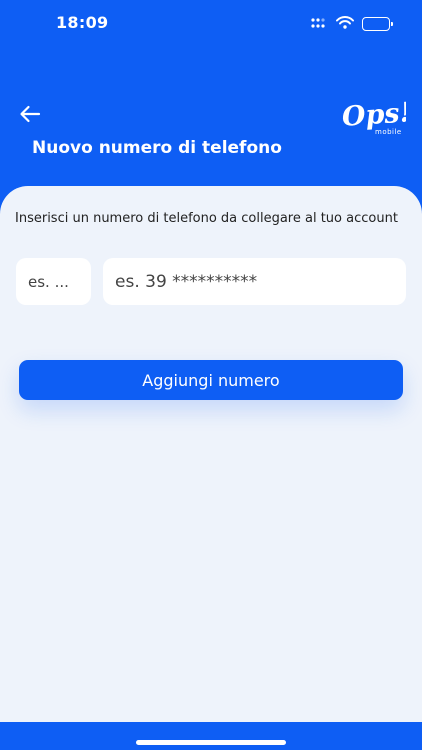 The height and width of the screenshot is (750, 422). I want to click on page-title: Nuovo numero di telefono, so click(157, 148).